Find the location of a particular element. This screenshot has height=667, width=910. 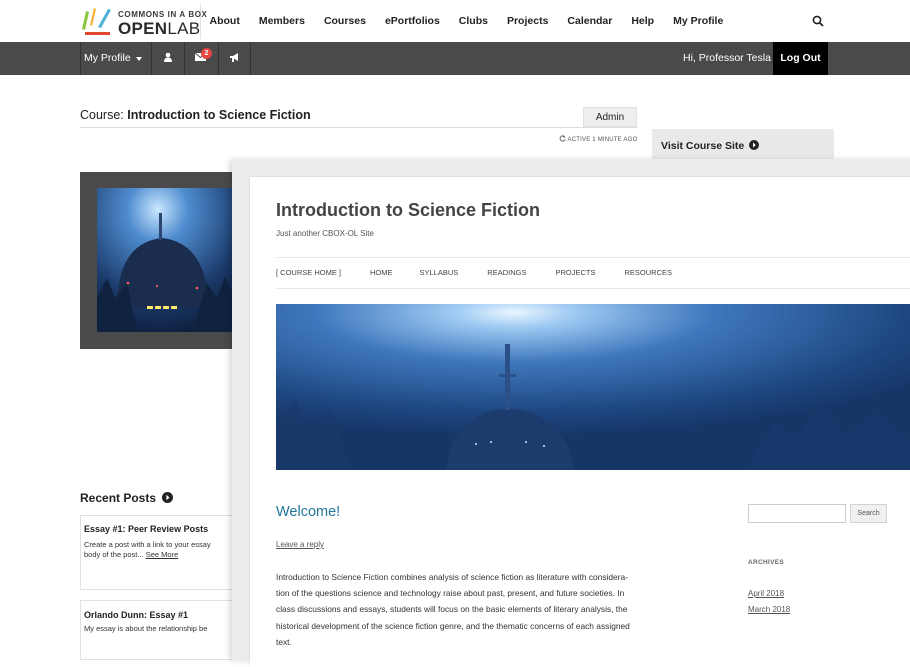

visit-course-site-label: Visit Course Site is located at coordinates (703, 146).